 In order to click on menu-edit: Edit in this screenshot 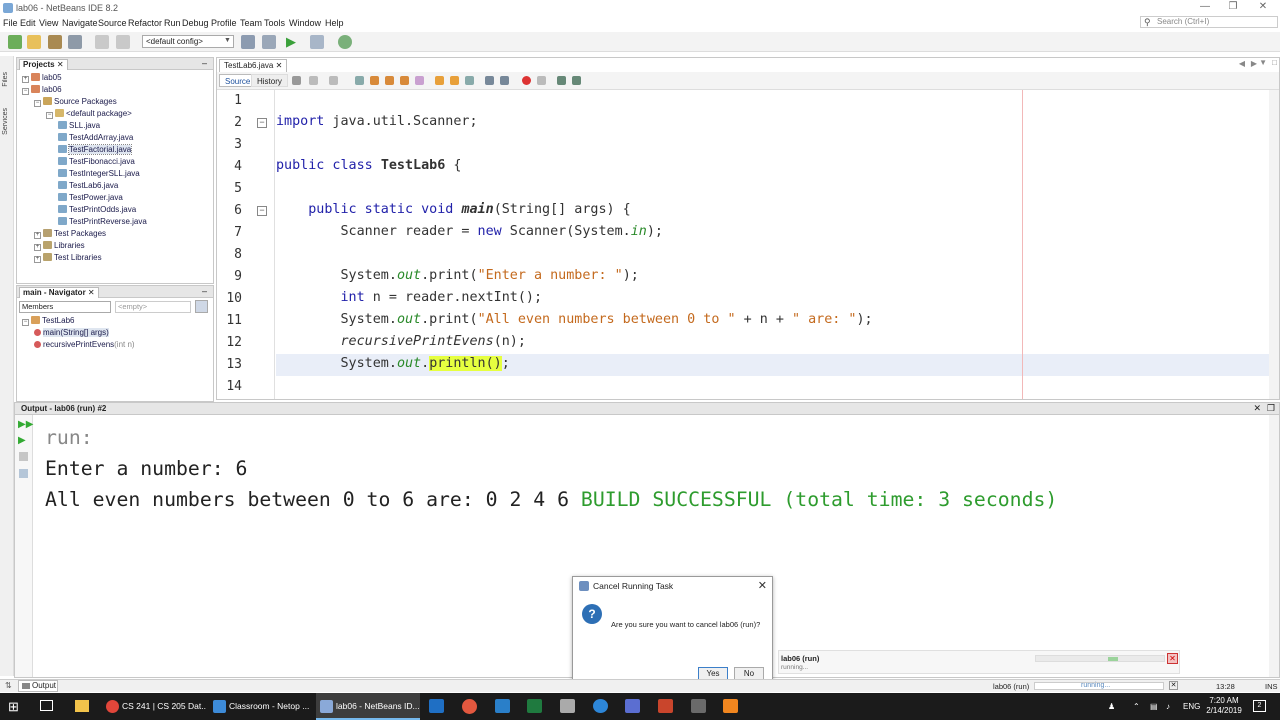, I will do `click(28, 23)`.